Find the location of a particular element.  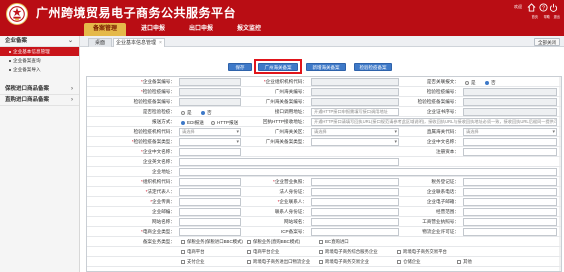

business-type-checkbox: 保税业务(保税进口BBC模式) is located at coordinates (212, 242).